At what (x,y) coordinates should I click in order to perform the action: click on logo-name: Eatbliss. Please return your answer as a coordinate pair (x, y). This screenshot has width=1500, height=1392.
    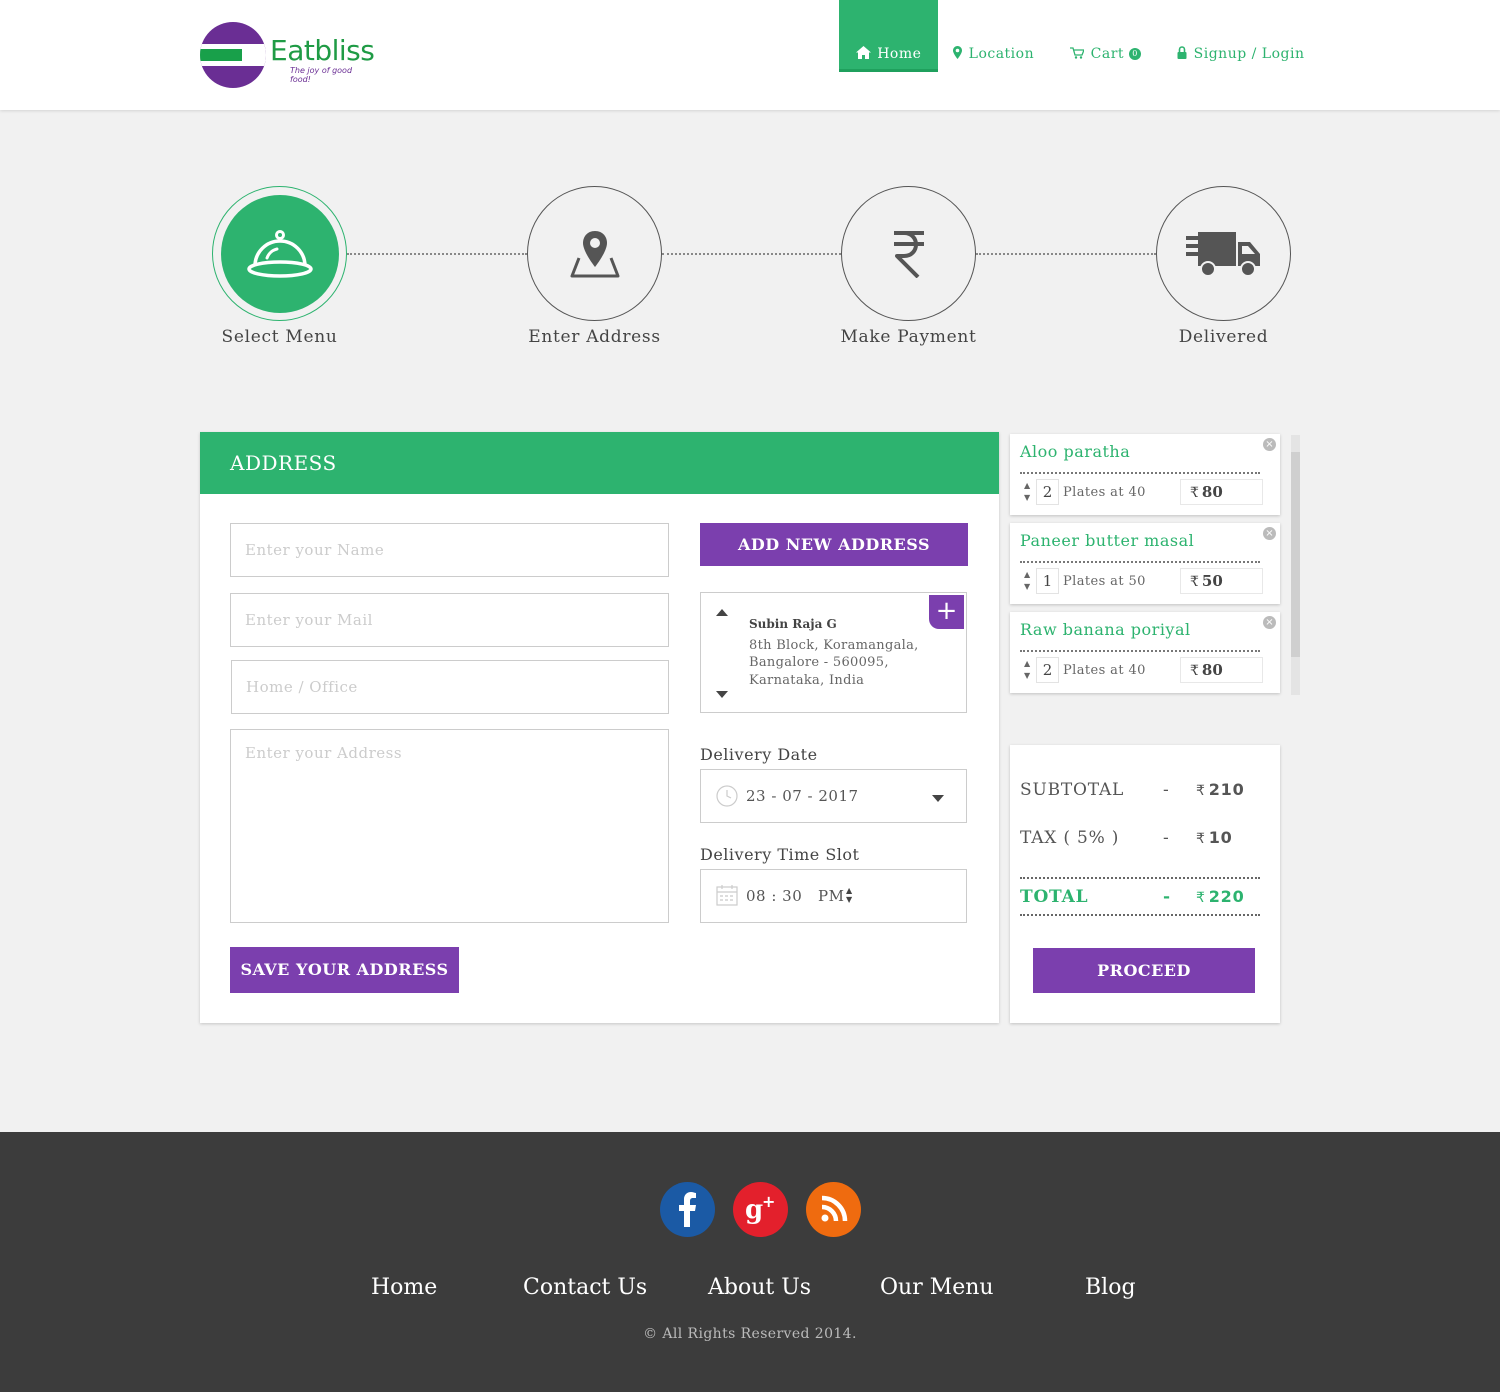
    Looking at the image, I should click on (322, 50).